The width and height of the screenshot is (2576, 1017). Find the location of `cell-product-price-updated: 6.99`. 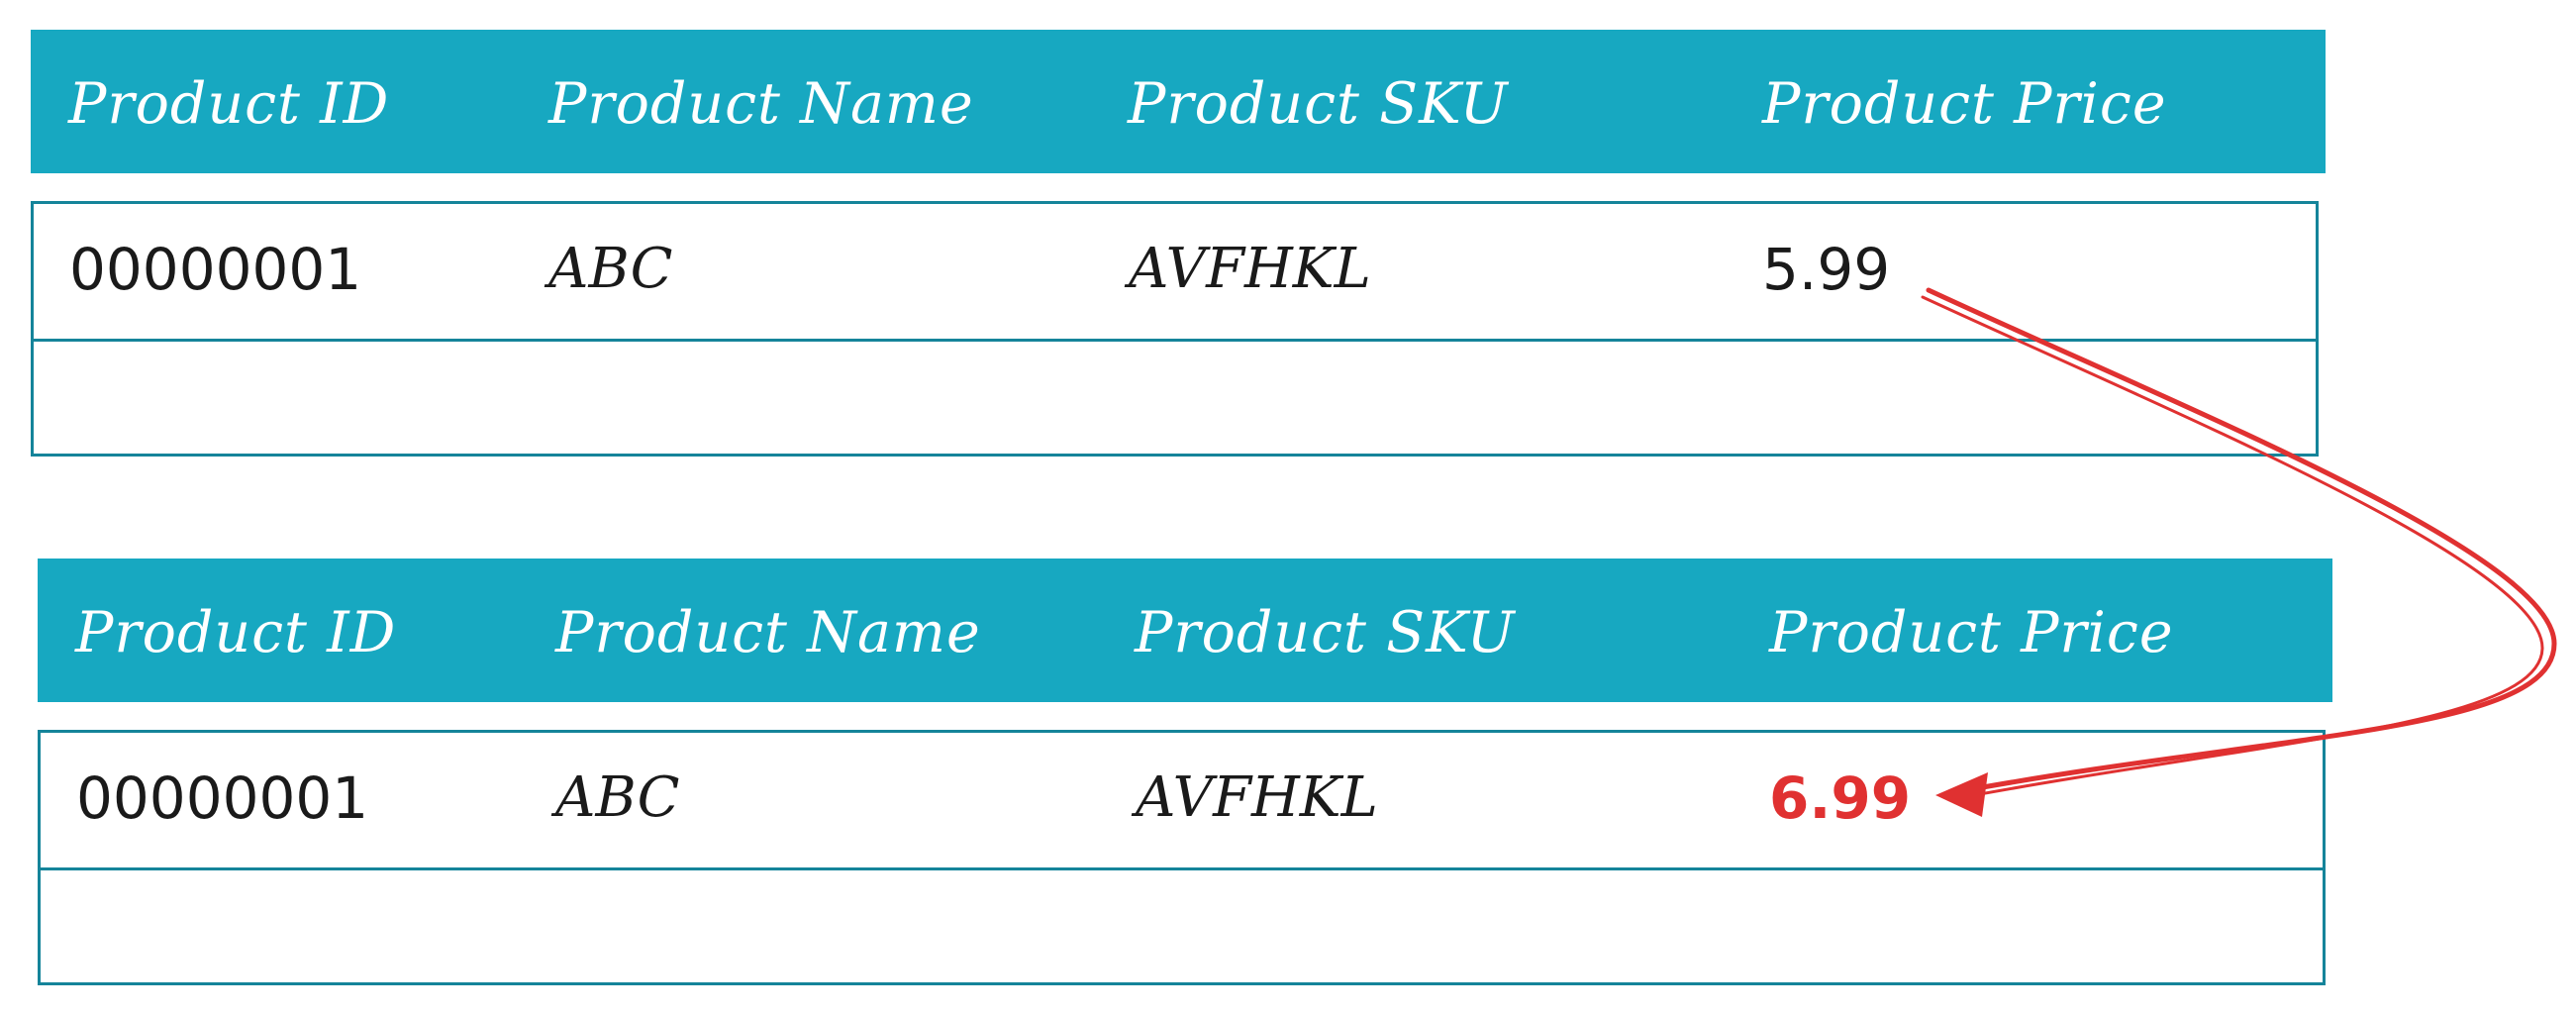

cell-product-price-updated: 6.99 is located at coordinates (1841, 798).